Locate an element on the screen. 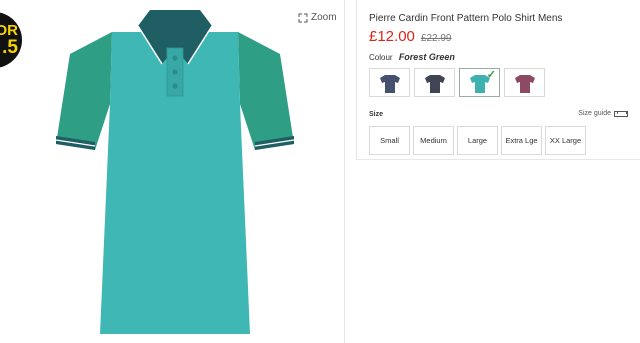 The height and width of the screenshot is (343, 640). zoom-button: Zoom is located at coordinates (317, 17).